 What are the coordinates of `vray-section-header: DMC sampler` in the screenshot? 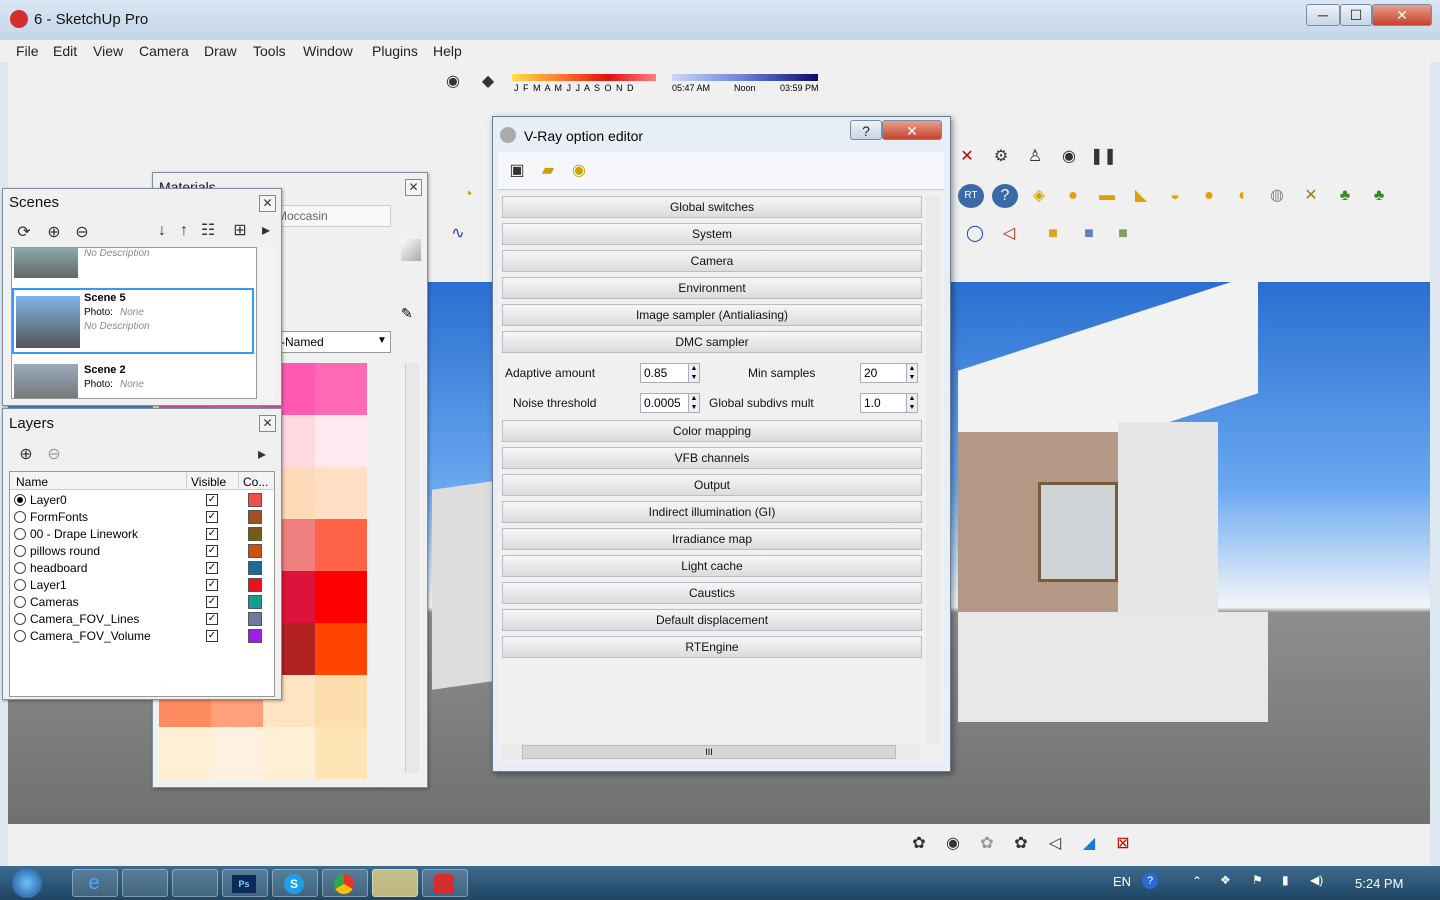 It's located at (712, 342).